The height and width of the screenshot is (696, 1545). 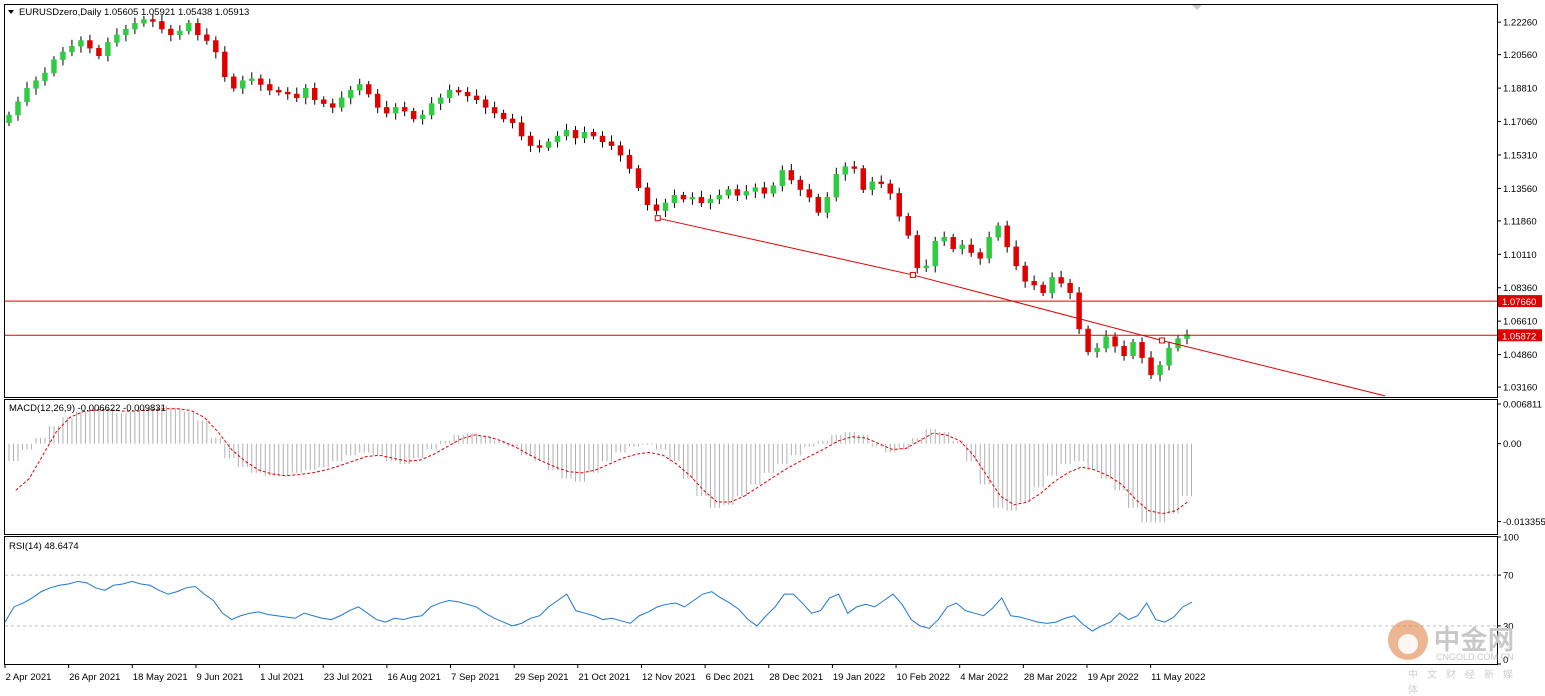 I want to click on time-tick-label: 2 Apr 2021, so click(x=29, y=677).